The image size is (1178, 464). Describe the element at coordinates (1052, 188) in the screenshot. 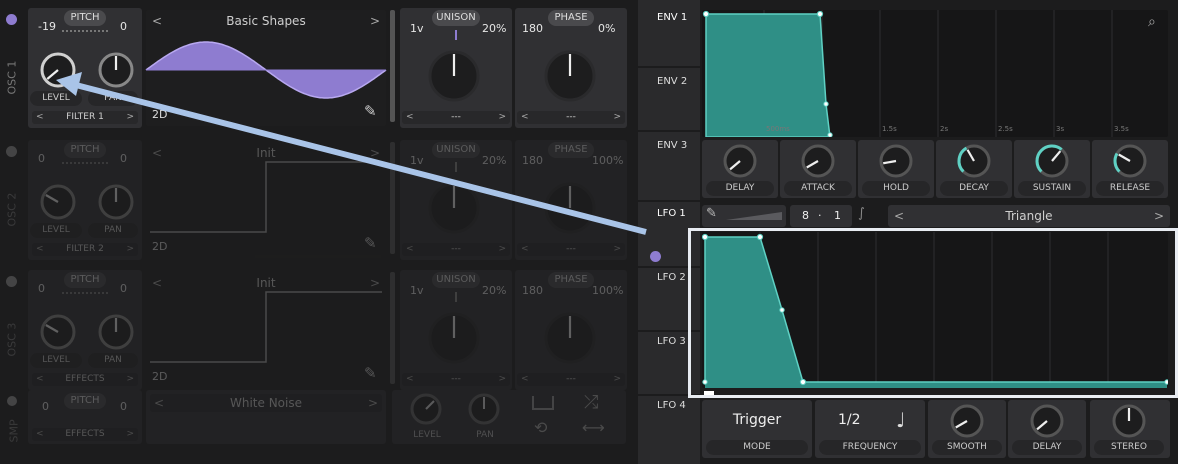

I see `env-sustain-label: SUSTAIN` at that location.